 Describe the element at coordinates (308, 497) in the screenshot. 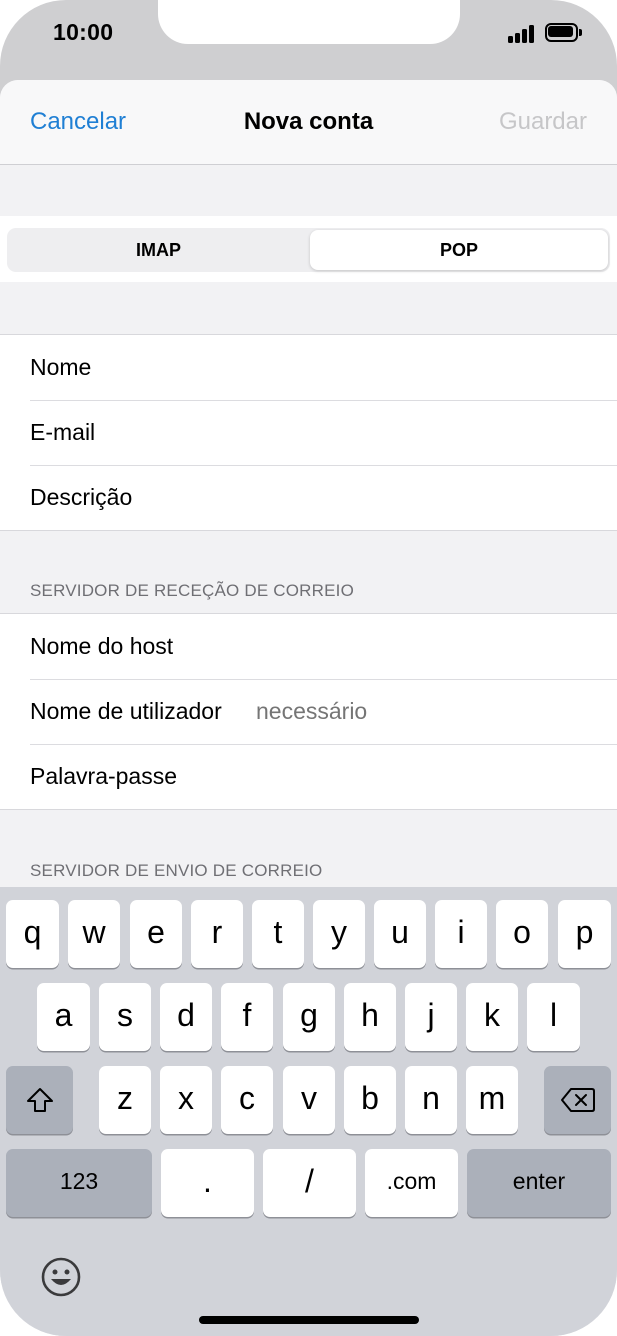

I see `description-row: Descrição` at that location.